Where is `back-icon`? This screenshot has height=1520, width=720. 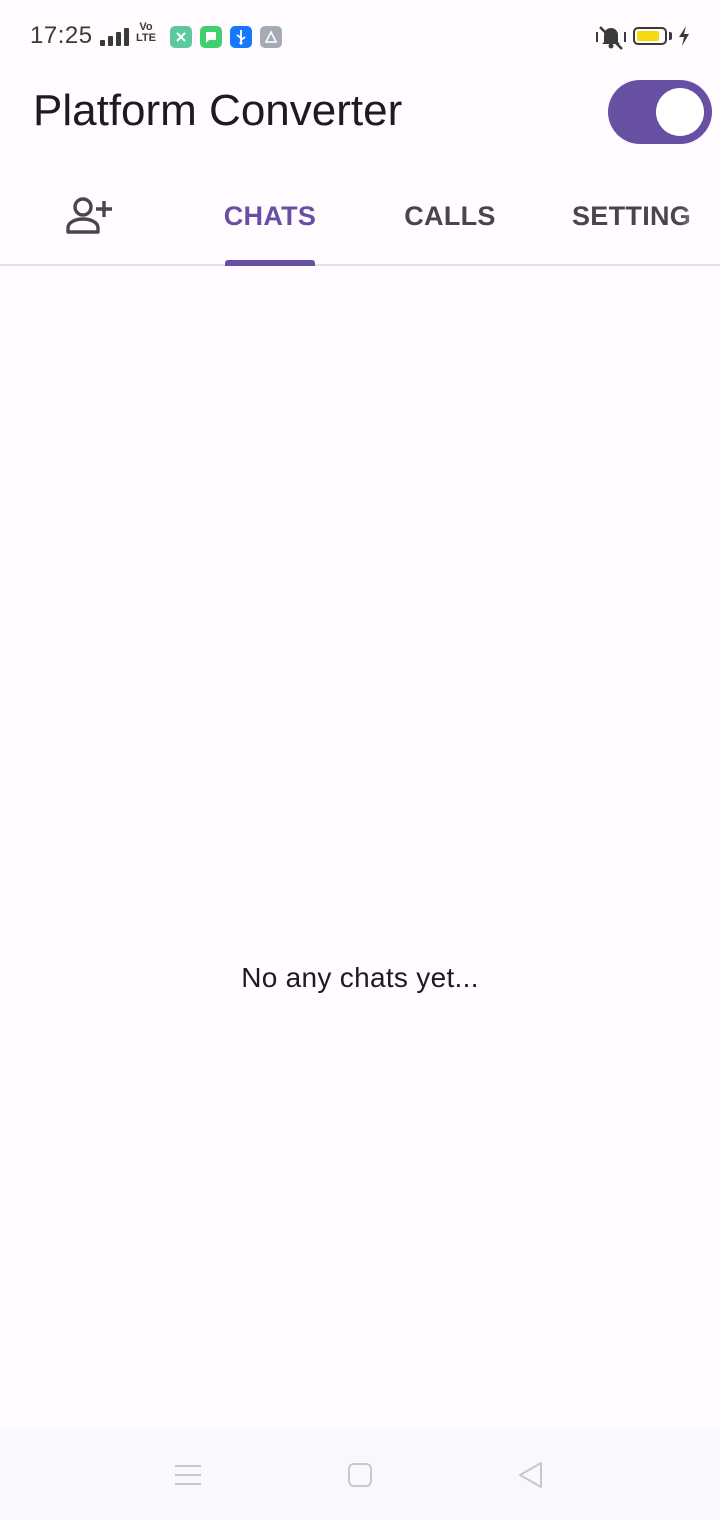
back-icon is located at coordinates (531, 1475).